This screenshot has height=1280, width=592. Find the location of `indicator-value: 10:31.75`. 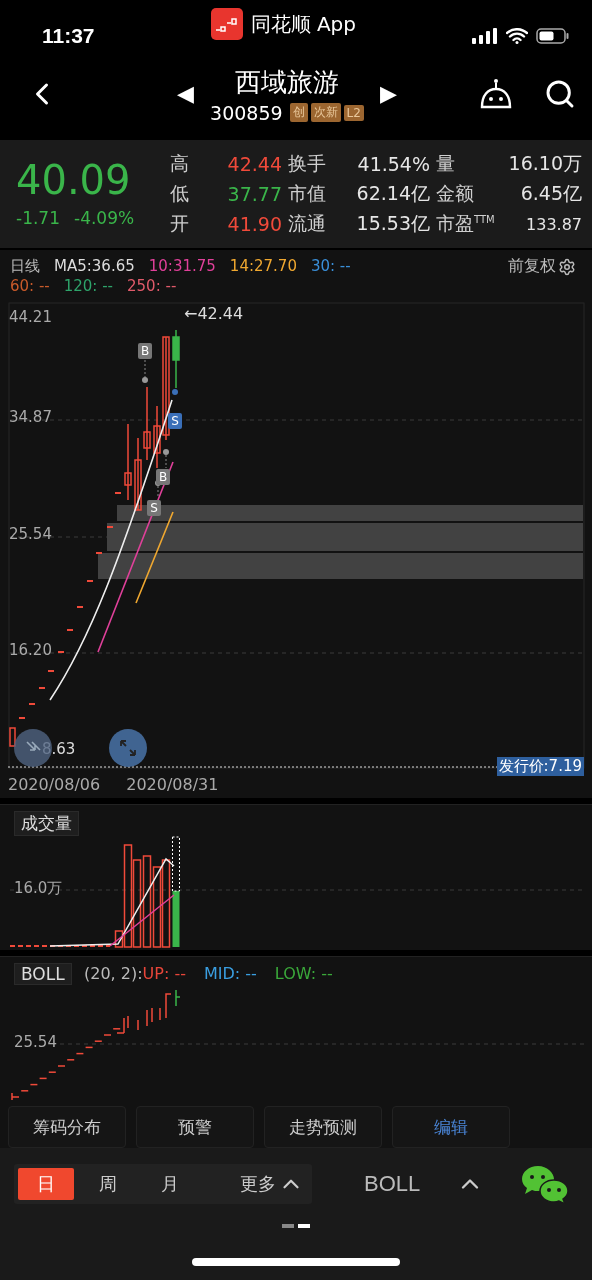

indicator-value: 10:31.75 is located at coordinates (182, 266).